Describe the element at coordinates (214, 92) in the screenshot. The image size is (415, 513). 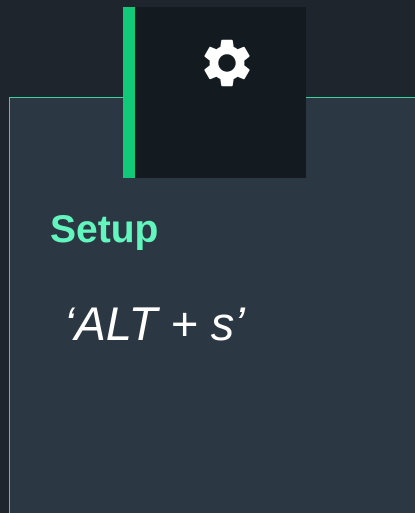
I see `setup-tab` at that location.